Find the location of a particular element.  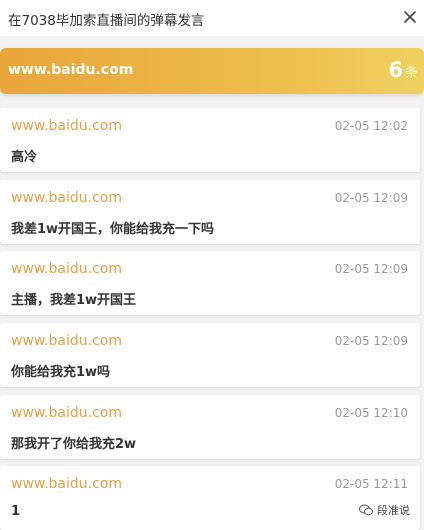

message-card: www.baidu.com 02-05 12:09 你能给我充1w吗 is located at coordinates (210, 355).